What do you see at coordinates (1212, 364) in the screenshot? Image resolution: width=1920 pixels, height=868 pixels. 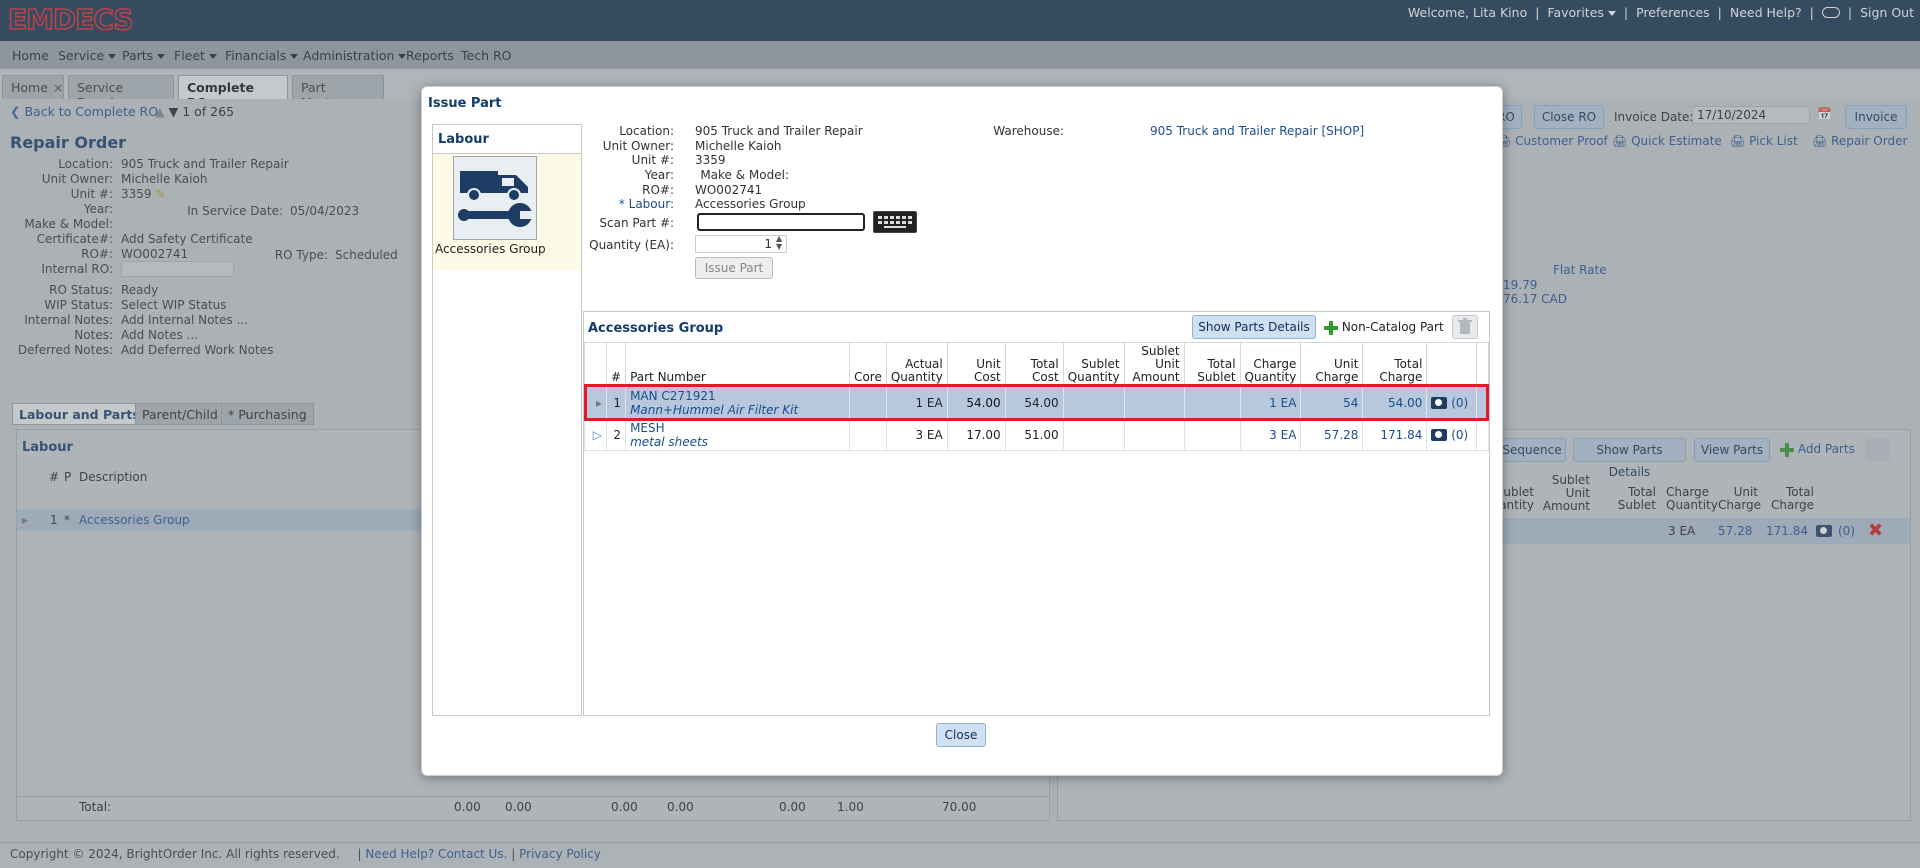 I see `col-total-sublet: Total Sublet` at bounding box center [1212, 364].